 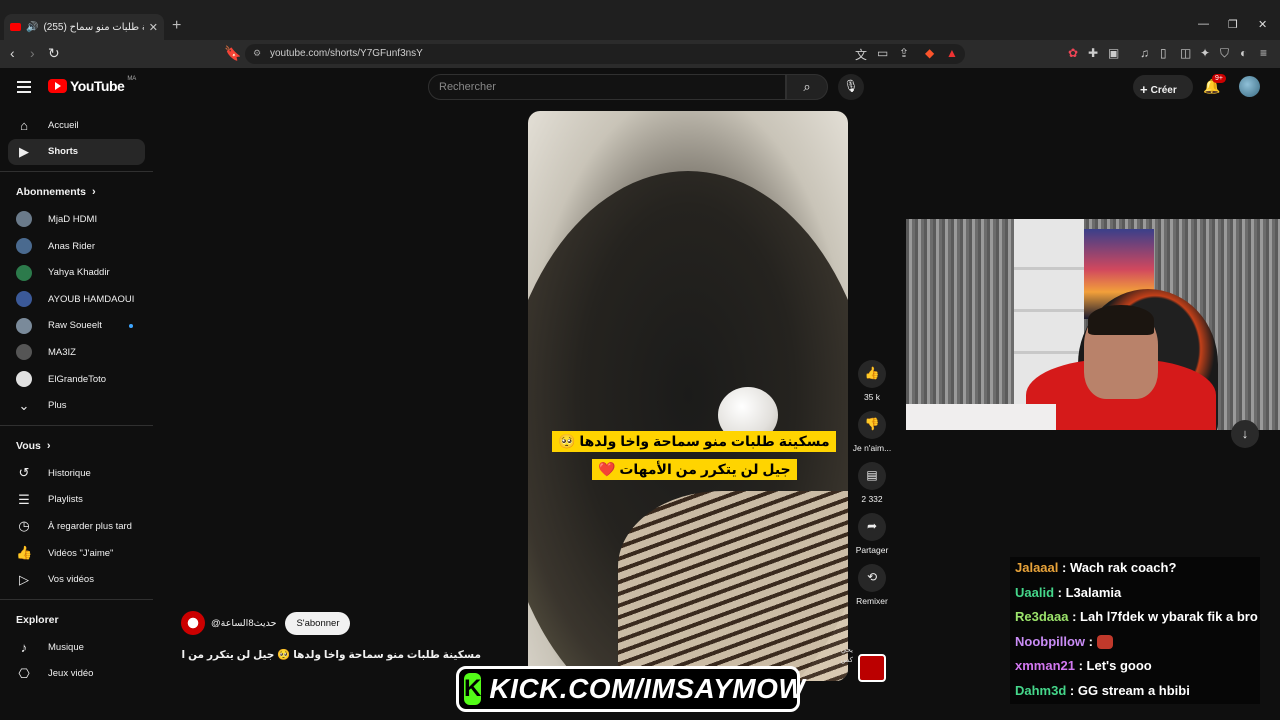 I want to click on like-count: 35 k, so click(x=872, y=397).